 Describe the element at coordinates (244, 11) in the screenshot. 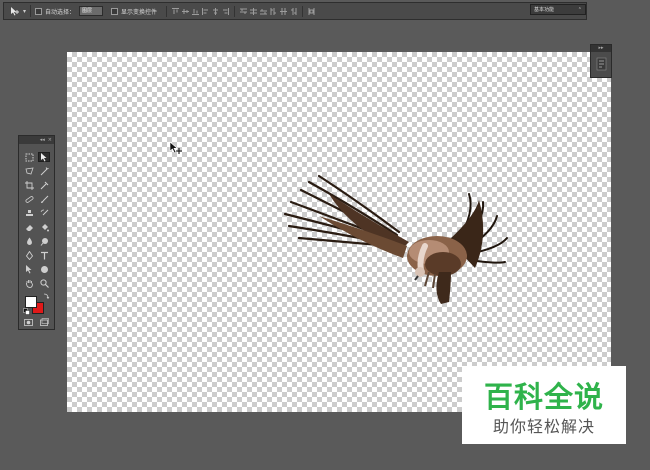

I see `distribute-top-icon` at that location.